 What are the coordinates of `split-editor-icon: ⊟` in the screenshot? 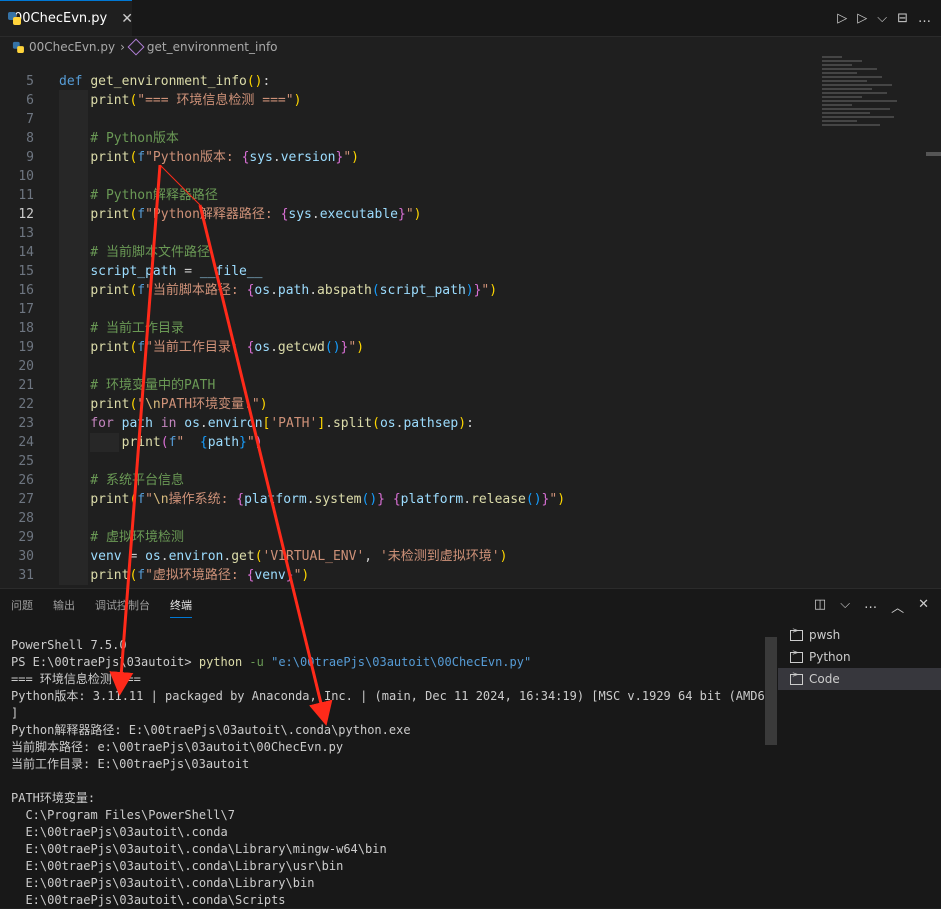 It's located at (902, 18).